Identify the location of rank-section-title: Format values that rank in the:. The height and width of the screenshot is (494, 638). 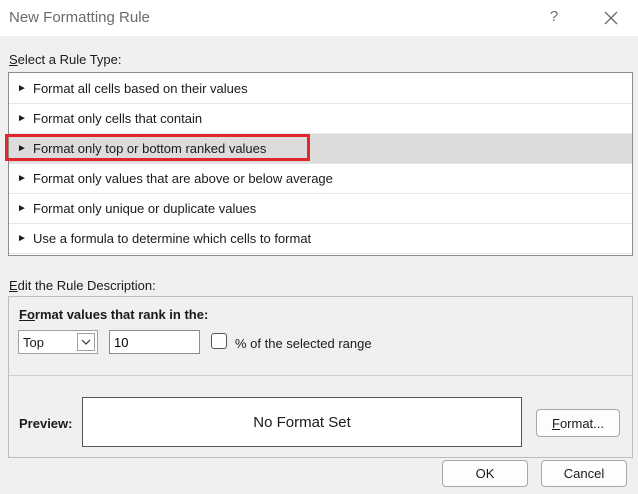
(113, 314).